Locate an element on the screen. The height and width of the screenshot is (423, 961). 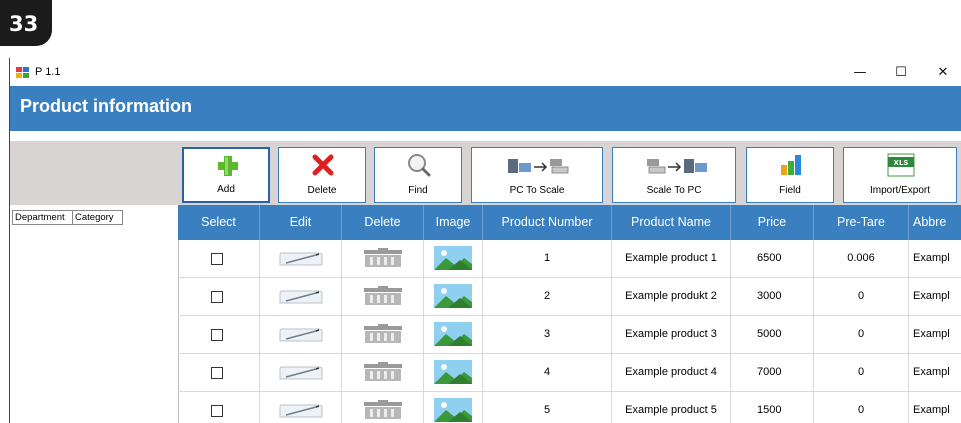
page-header: Product information is located at coordinates (485, 108).